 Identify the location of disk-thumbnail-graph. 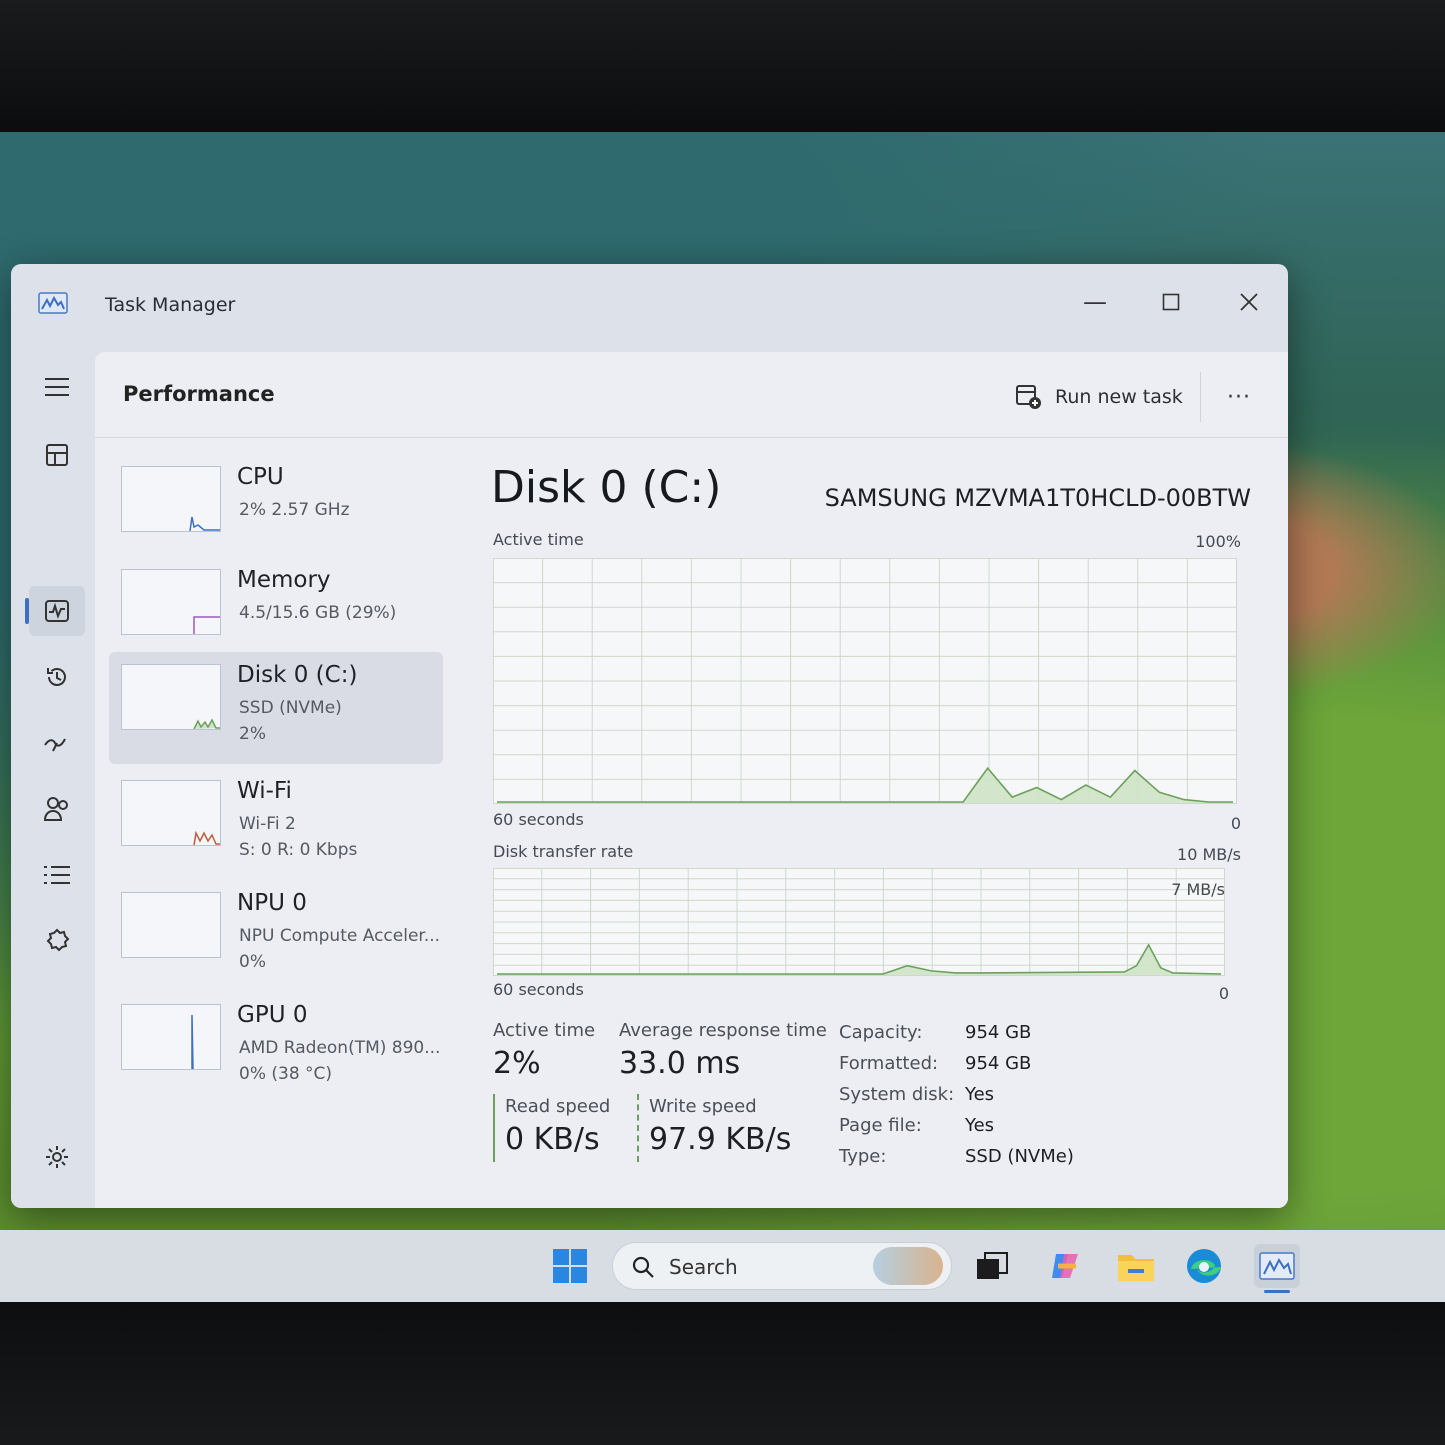
(171, 697).